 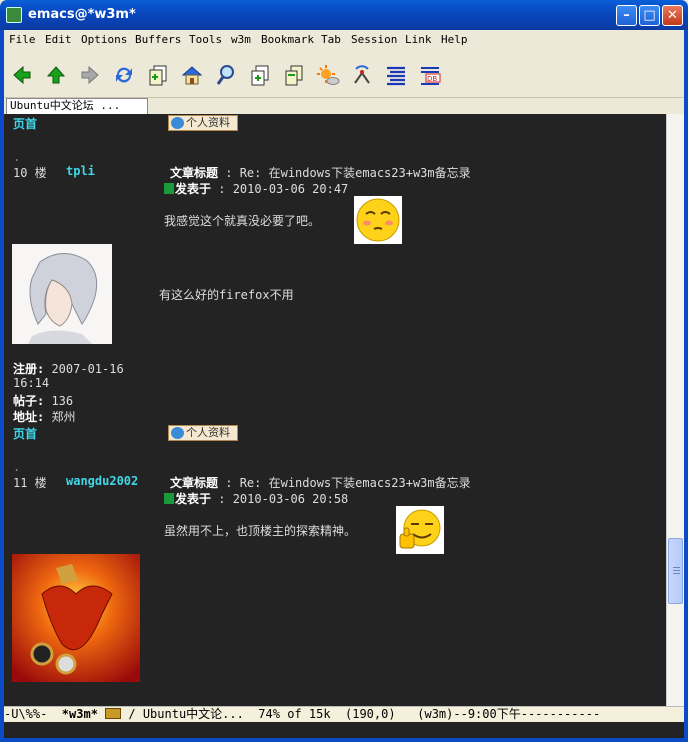 What do you see at coordinates (626, 15) in the screenshot?
I see `minimize-button: –` at bounding box center [626, 15].